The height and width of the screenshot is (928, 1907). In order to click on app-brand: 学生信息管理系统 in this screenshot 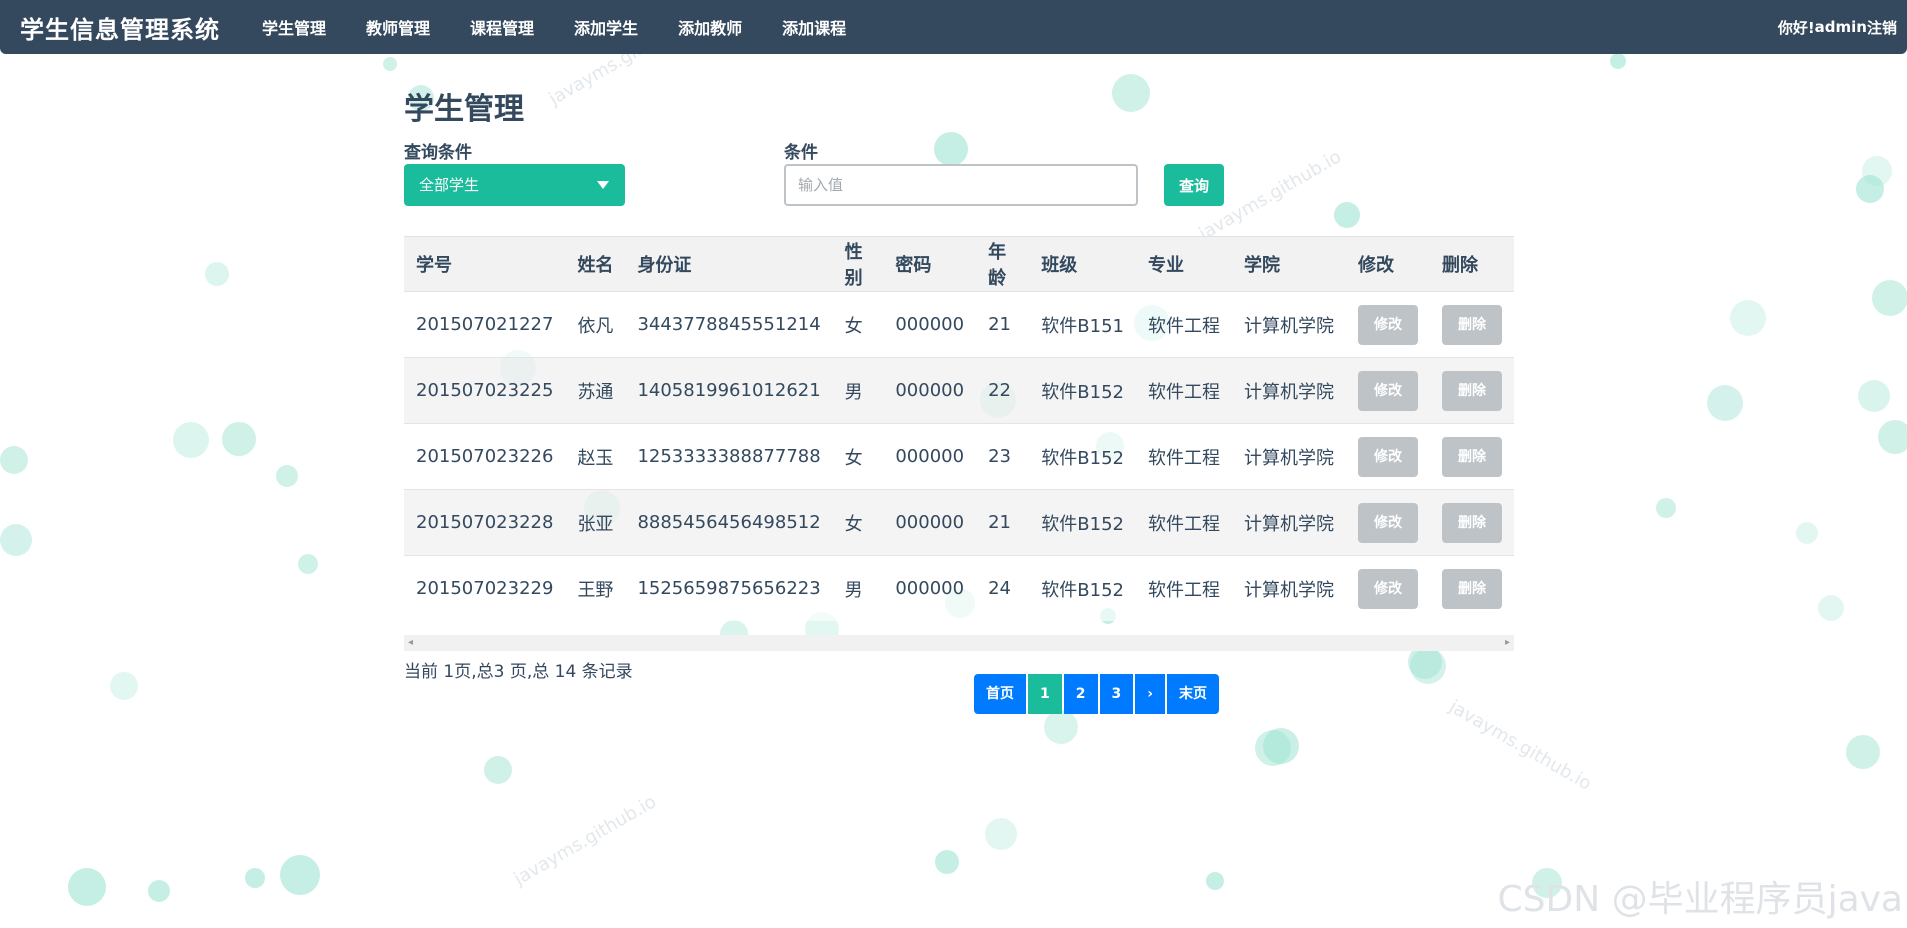, I will do `click(120, 27)`.